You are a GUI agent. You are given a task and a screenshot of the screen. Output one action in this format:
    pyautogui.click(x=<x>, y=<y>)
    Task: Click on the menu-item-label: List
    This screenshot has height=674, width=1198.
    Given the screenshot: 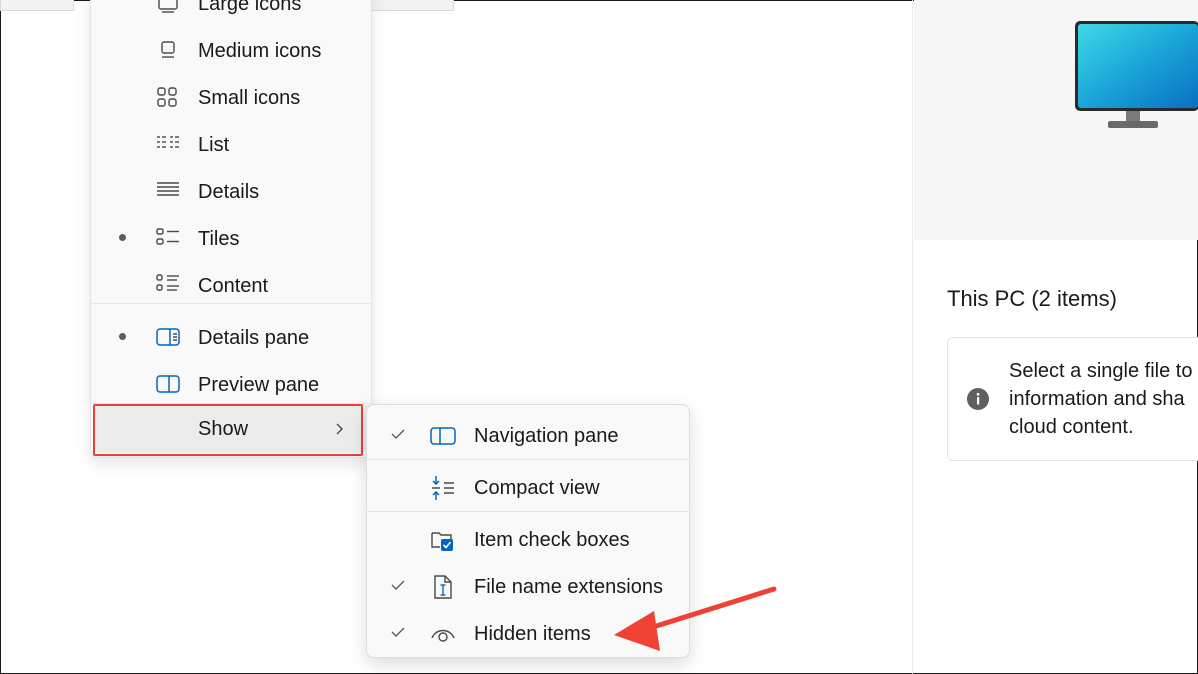 What is the action you would take?
    pyautogui.click(x=214, y=145)
    